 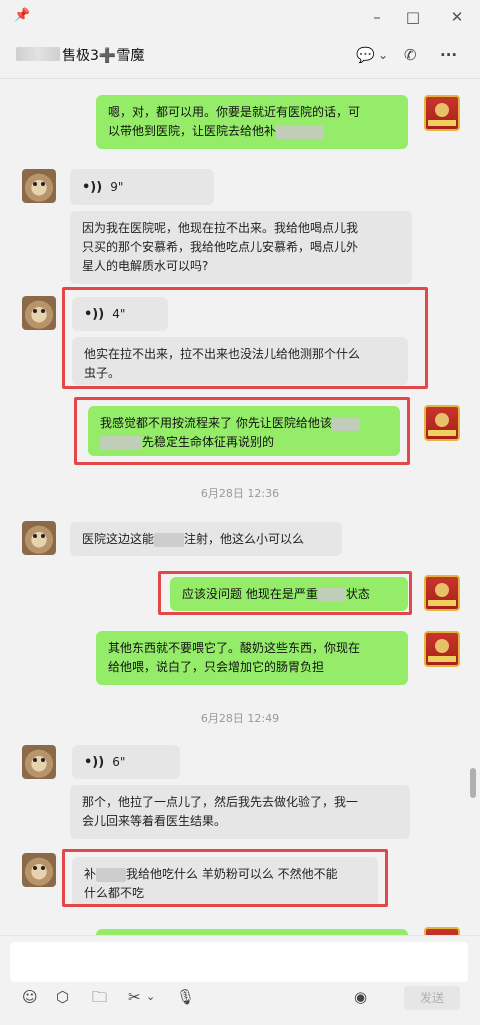 What do you see at coordinates (240, 17) in the screenshot?
I see `window-titlebar: 📌 – □ ✕` at bounding box center [240, 17].